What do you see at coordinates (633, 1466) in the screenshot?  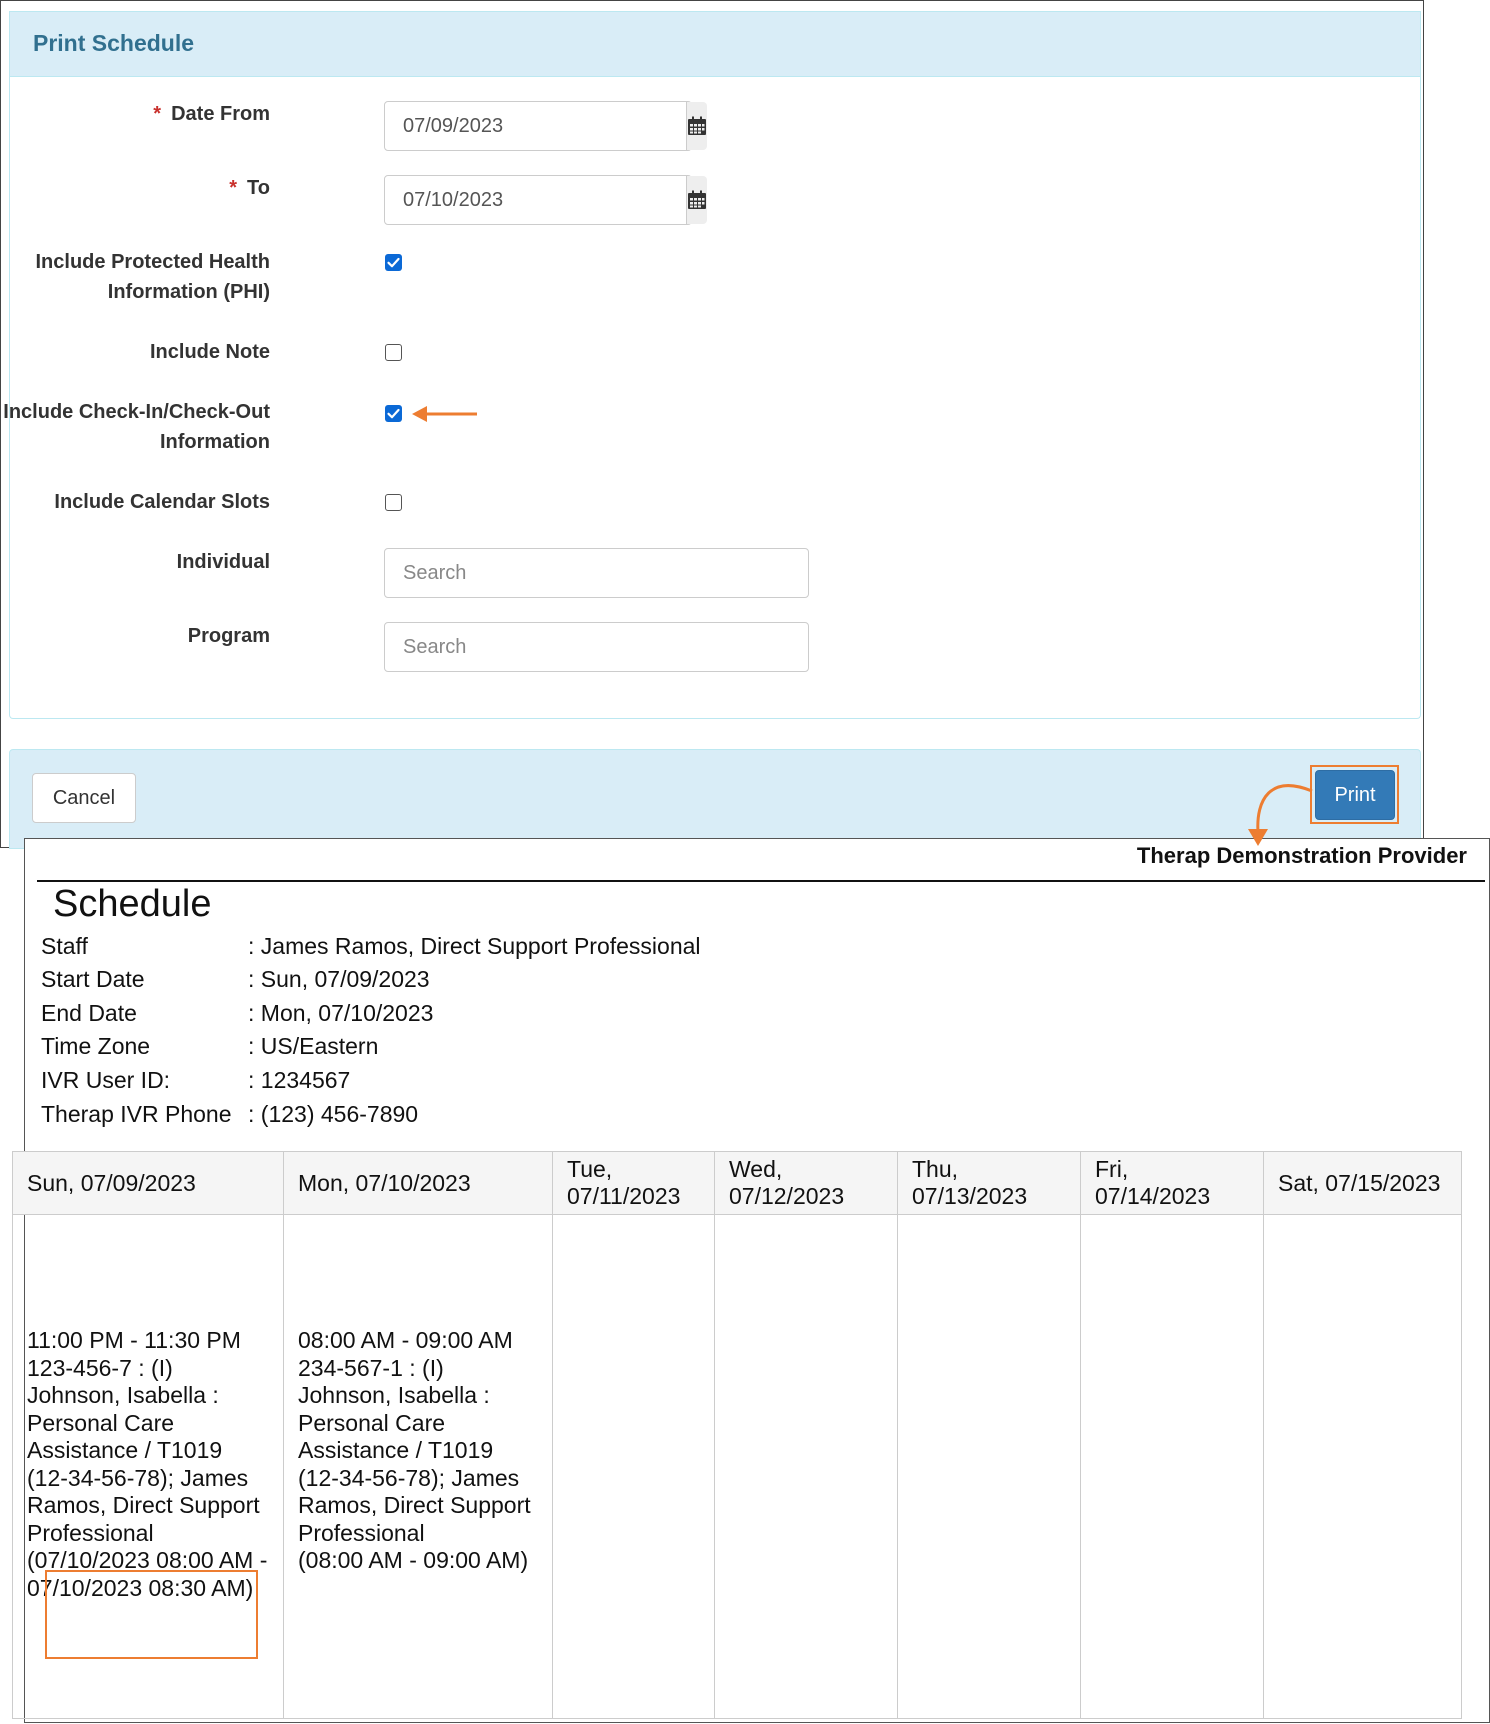 I see `day-cell-tue` at bounding box center [633, 1466].